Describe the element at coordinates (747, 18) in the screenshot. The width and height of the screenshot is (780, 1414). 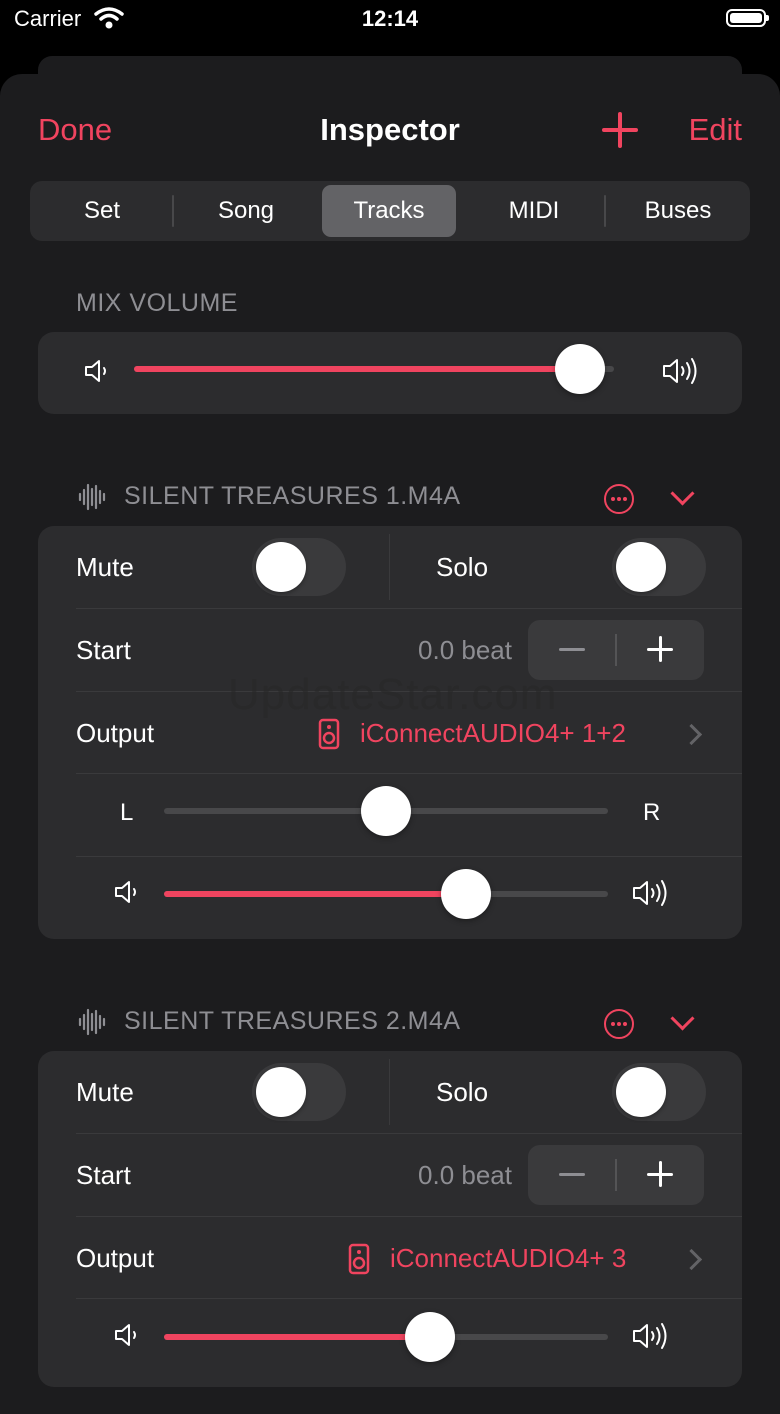
I see `battery-icon` at that location.